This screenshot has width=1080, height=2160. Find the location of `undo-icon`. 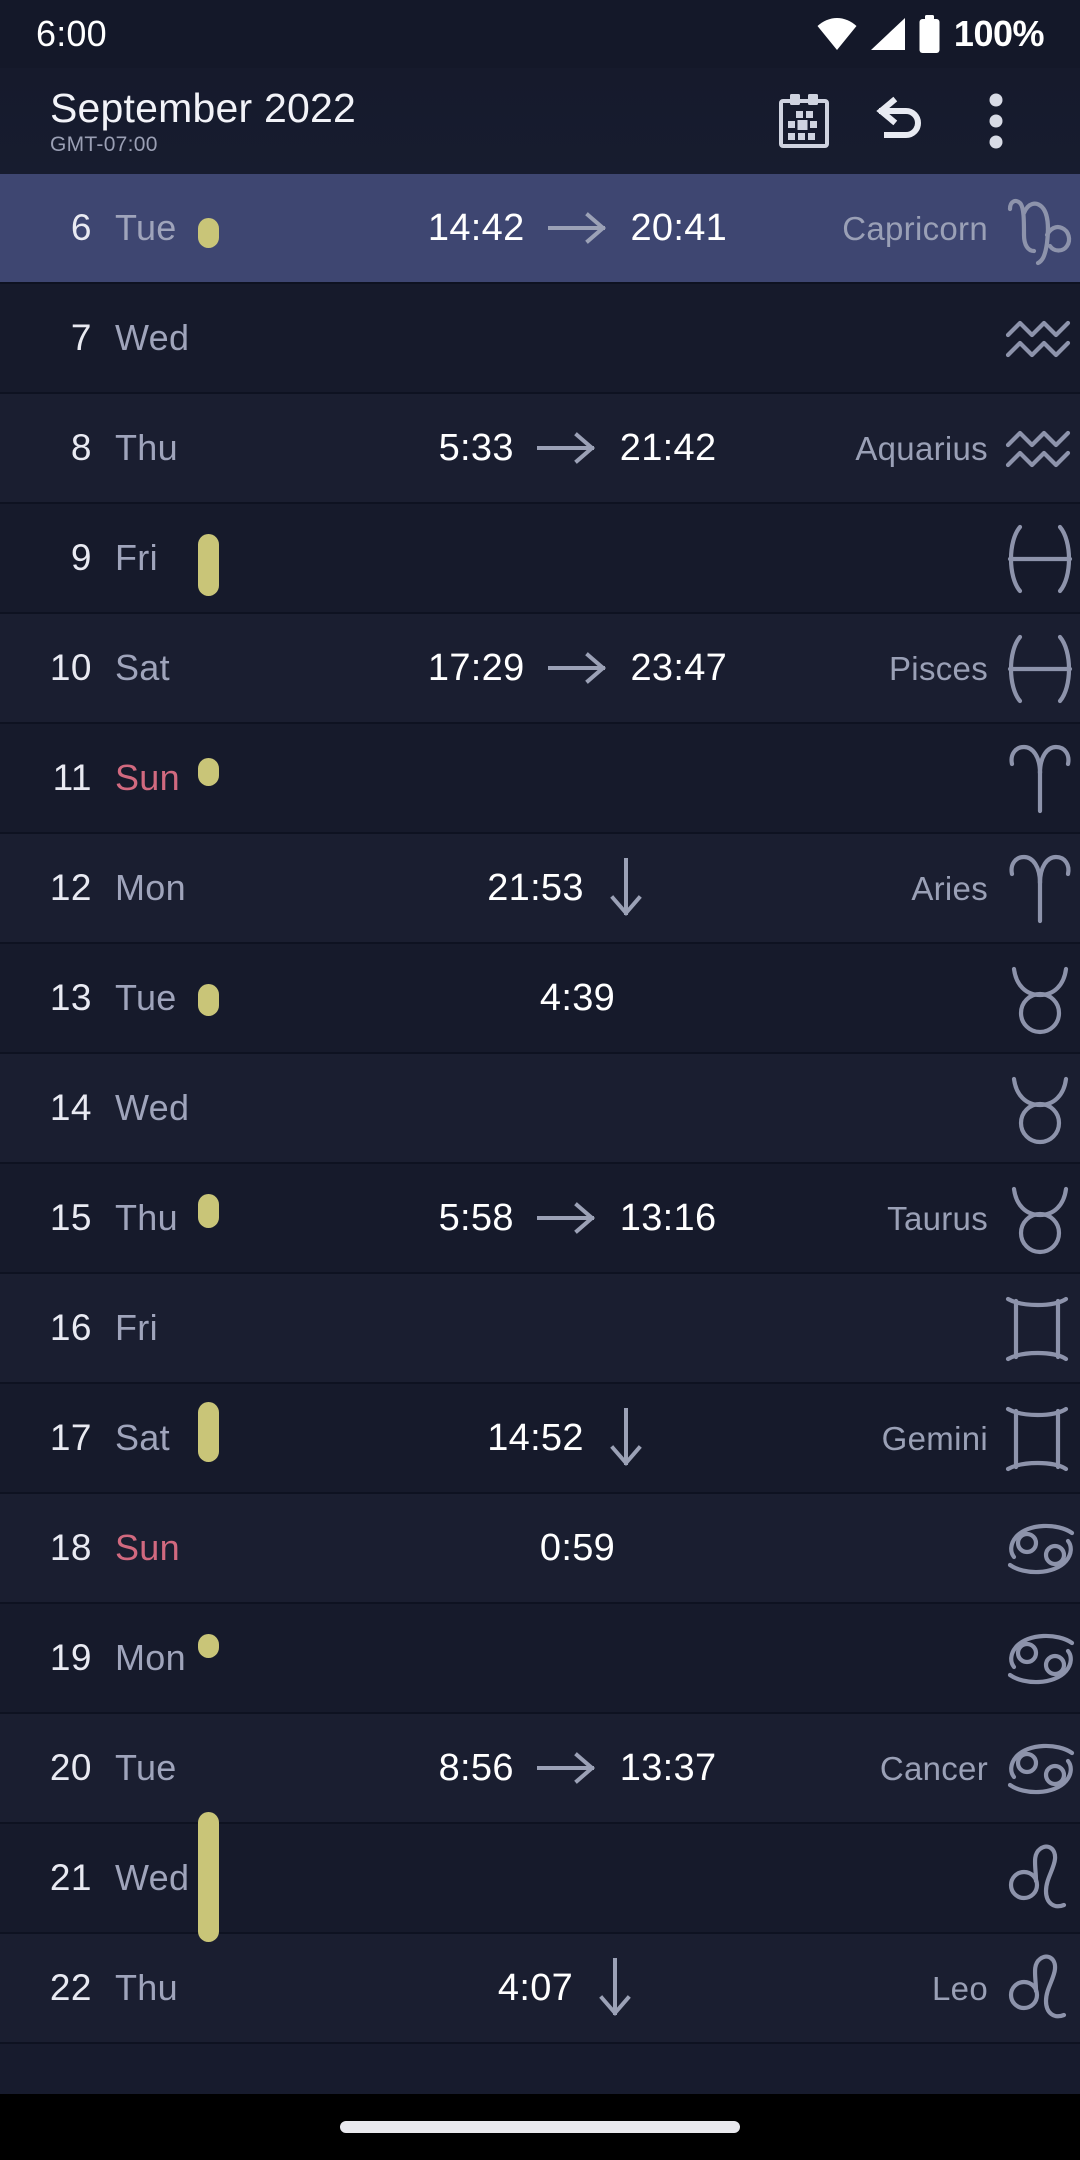

undo-icon is located at coordinates (900, 121).